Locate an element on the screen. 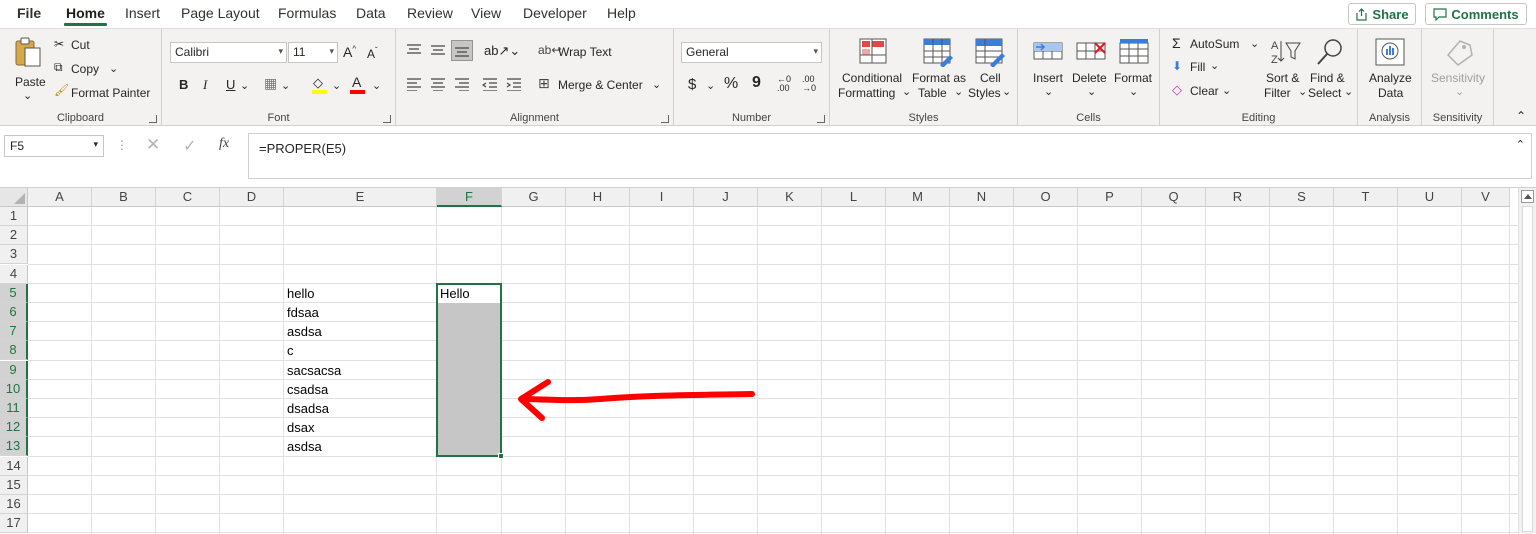  column-header: I is located at coordinates (662, 197).